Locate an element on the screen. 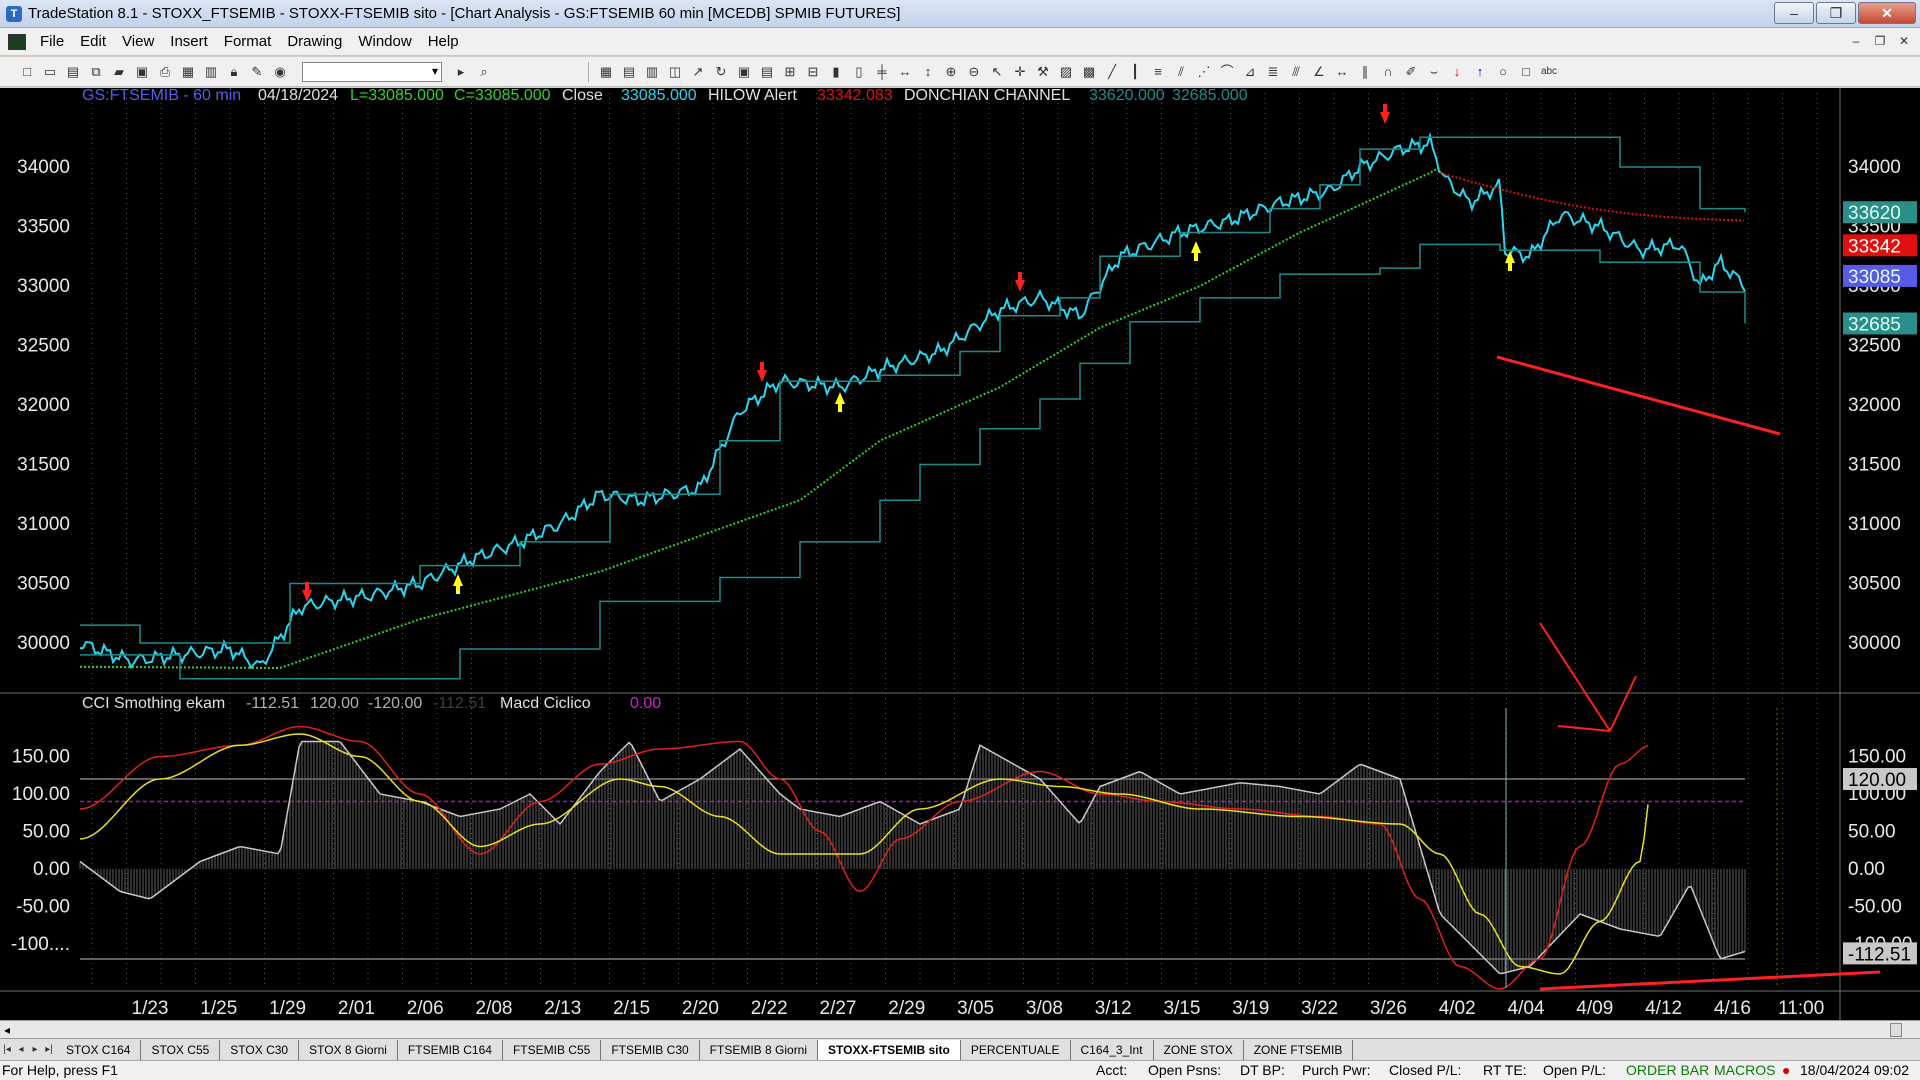 The width and height of the screenshot is (1920, 1080). tab-stox-c30: STOX C30 is located at coordinates (260, 1049).